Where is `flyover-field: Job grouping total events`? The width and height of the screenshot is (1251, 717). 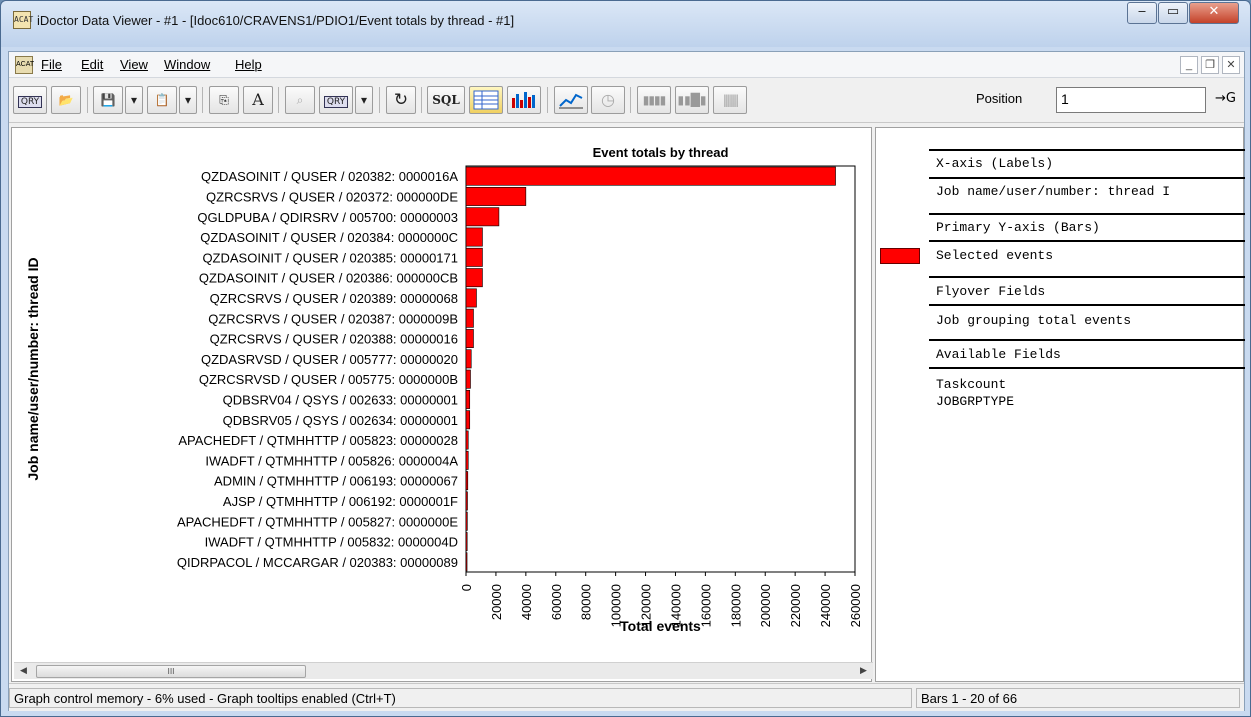
flyover-field: Job grouping total events is located at coordinates (1033, 320).